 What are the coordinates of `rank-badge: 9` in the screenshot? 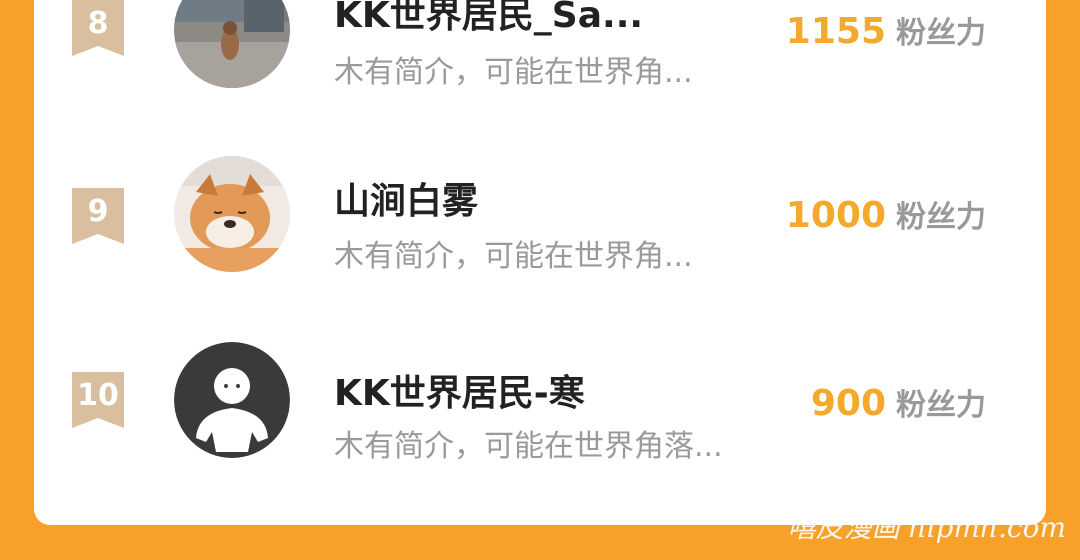 It's located at (98, 216).